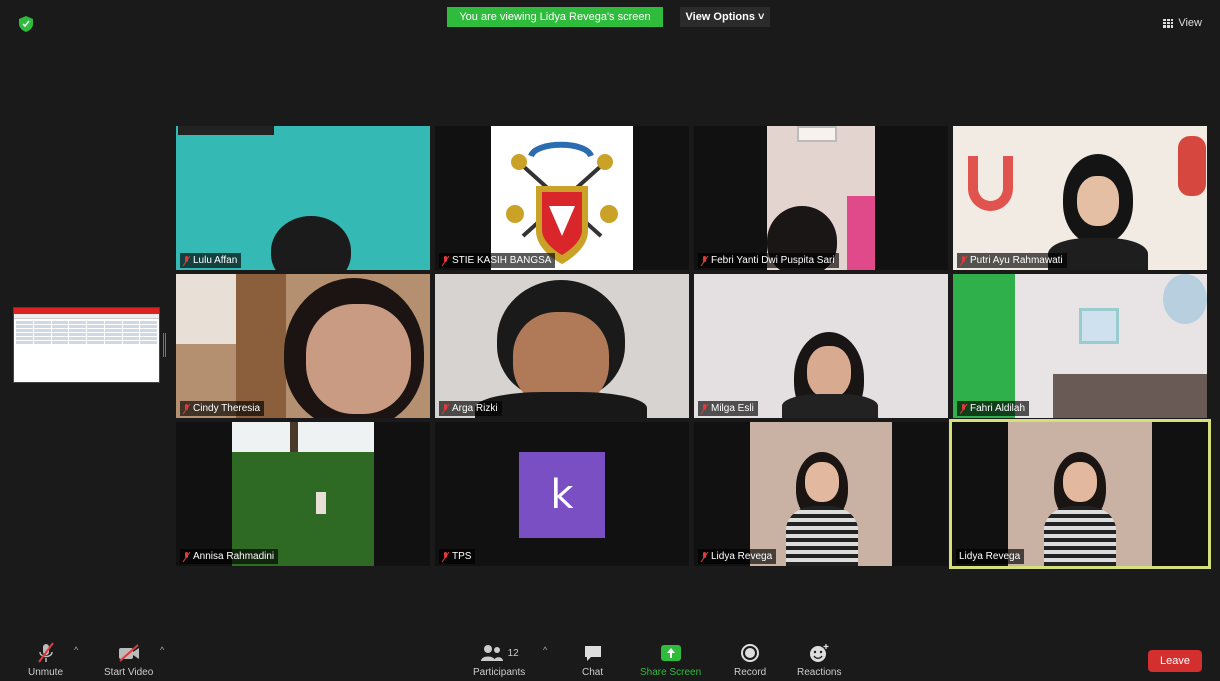  I want to click on video-tile-active-speaker: Lidya Revega, so click(1080, 494).